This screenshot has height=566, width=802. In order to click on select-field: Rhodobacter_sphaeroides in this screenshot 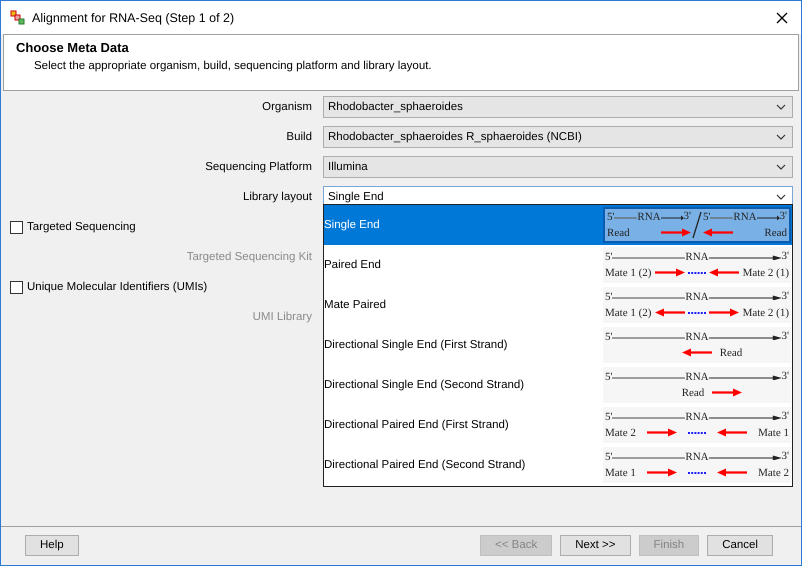, I will do `click(558, 107)`.